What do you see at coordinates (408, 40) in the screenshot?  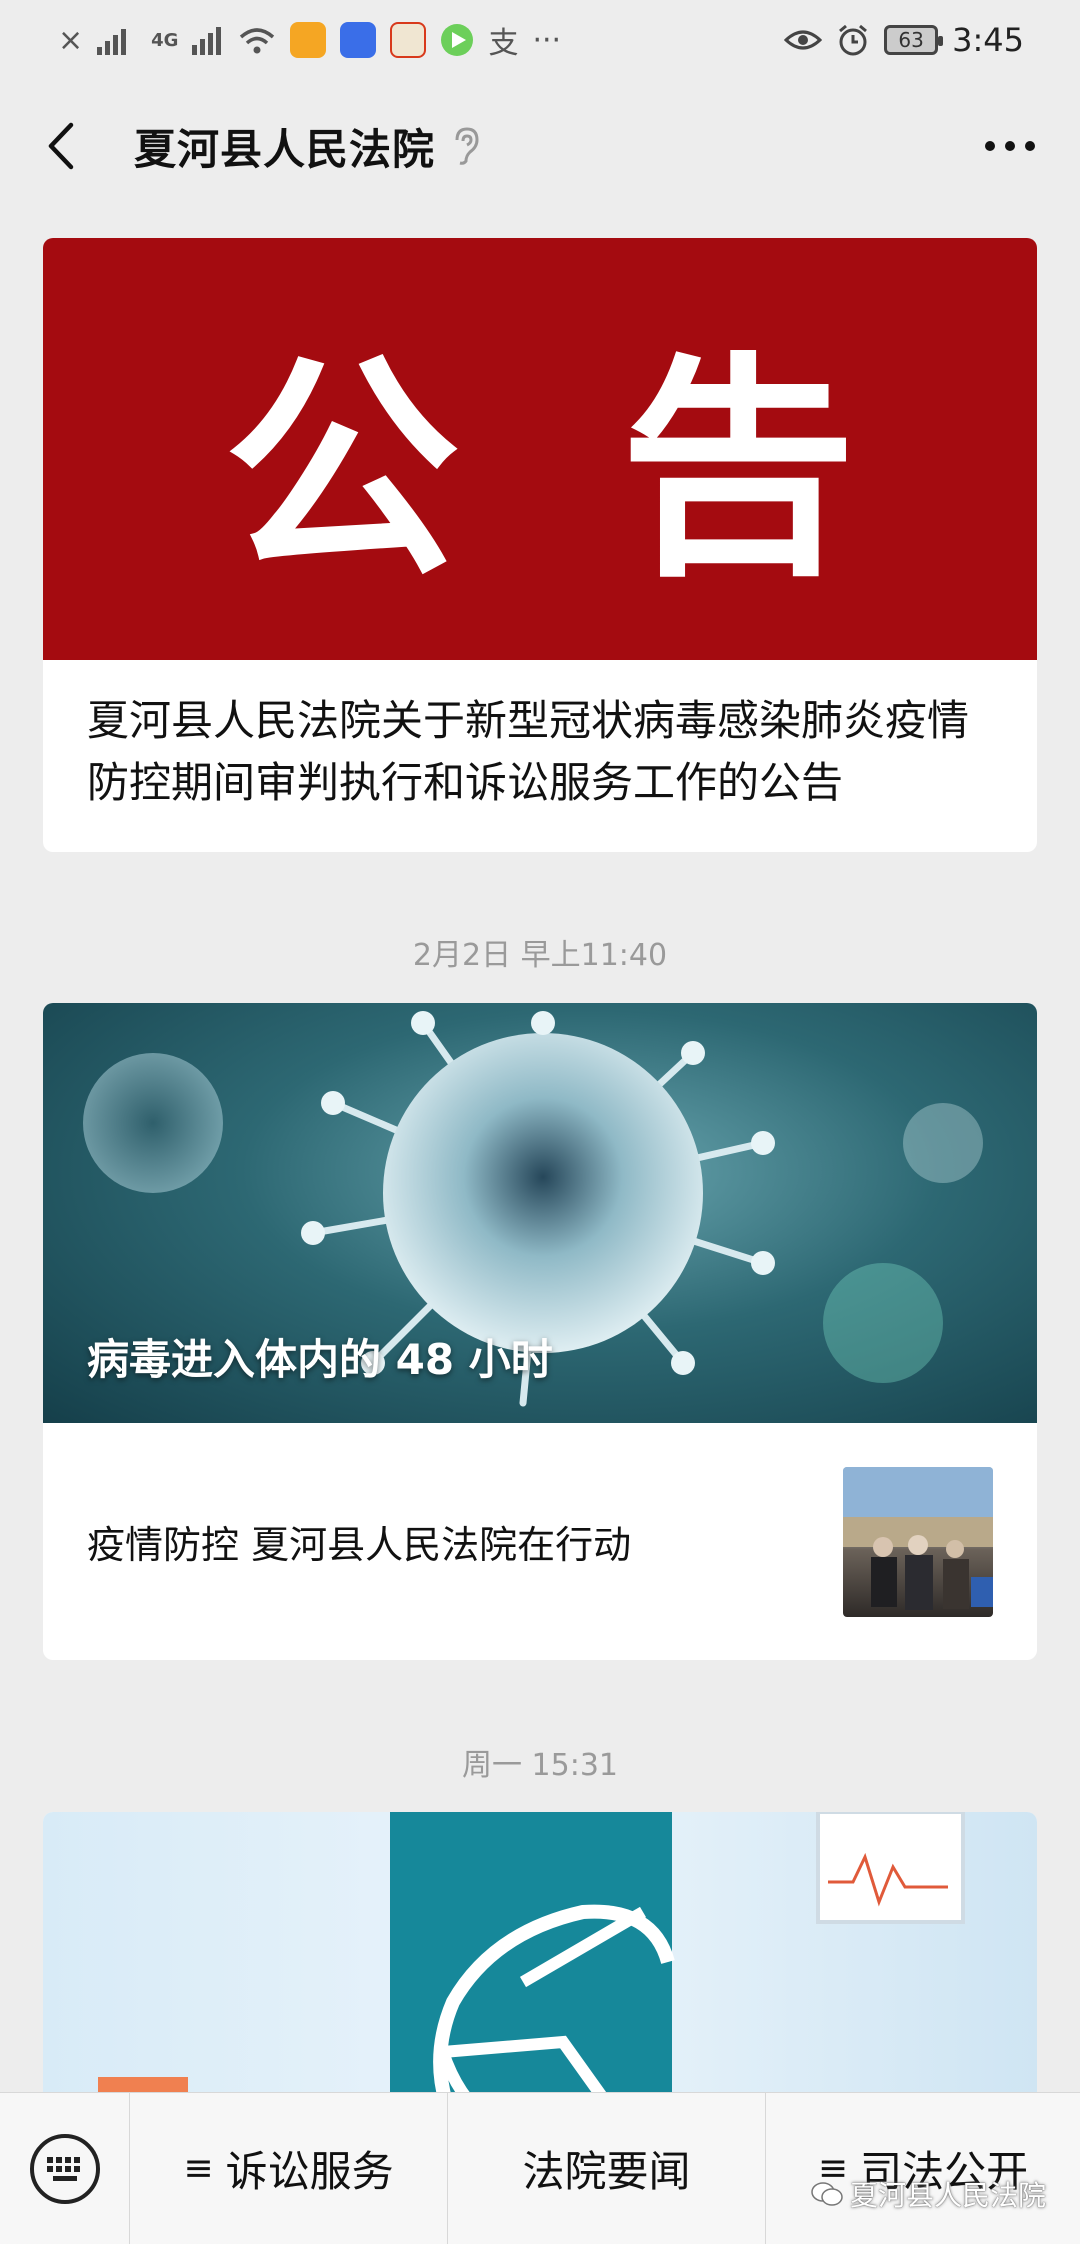 I see `news-app-icon` at bounding box center [408, 40].